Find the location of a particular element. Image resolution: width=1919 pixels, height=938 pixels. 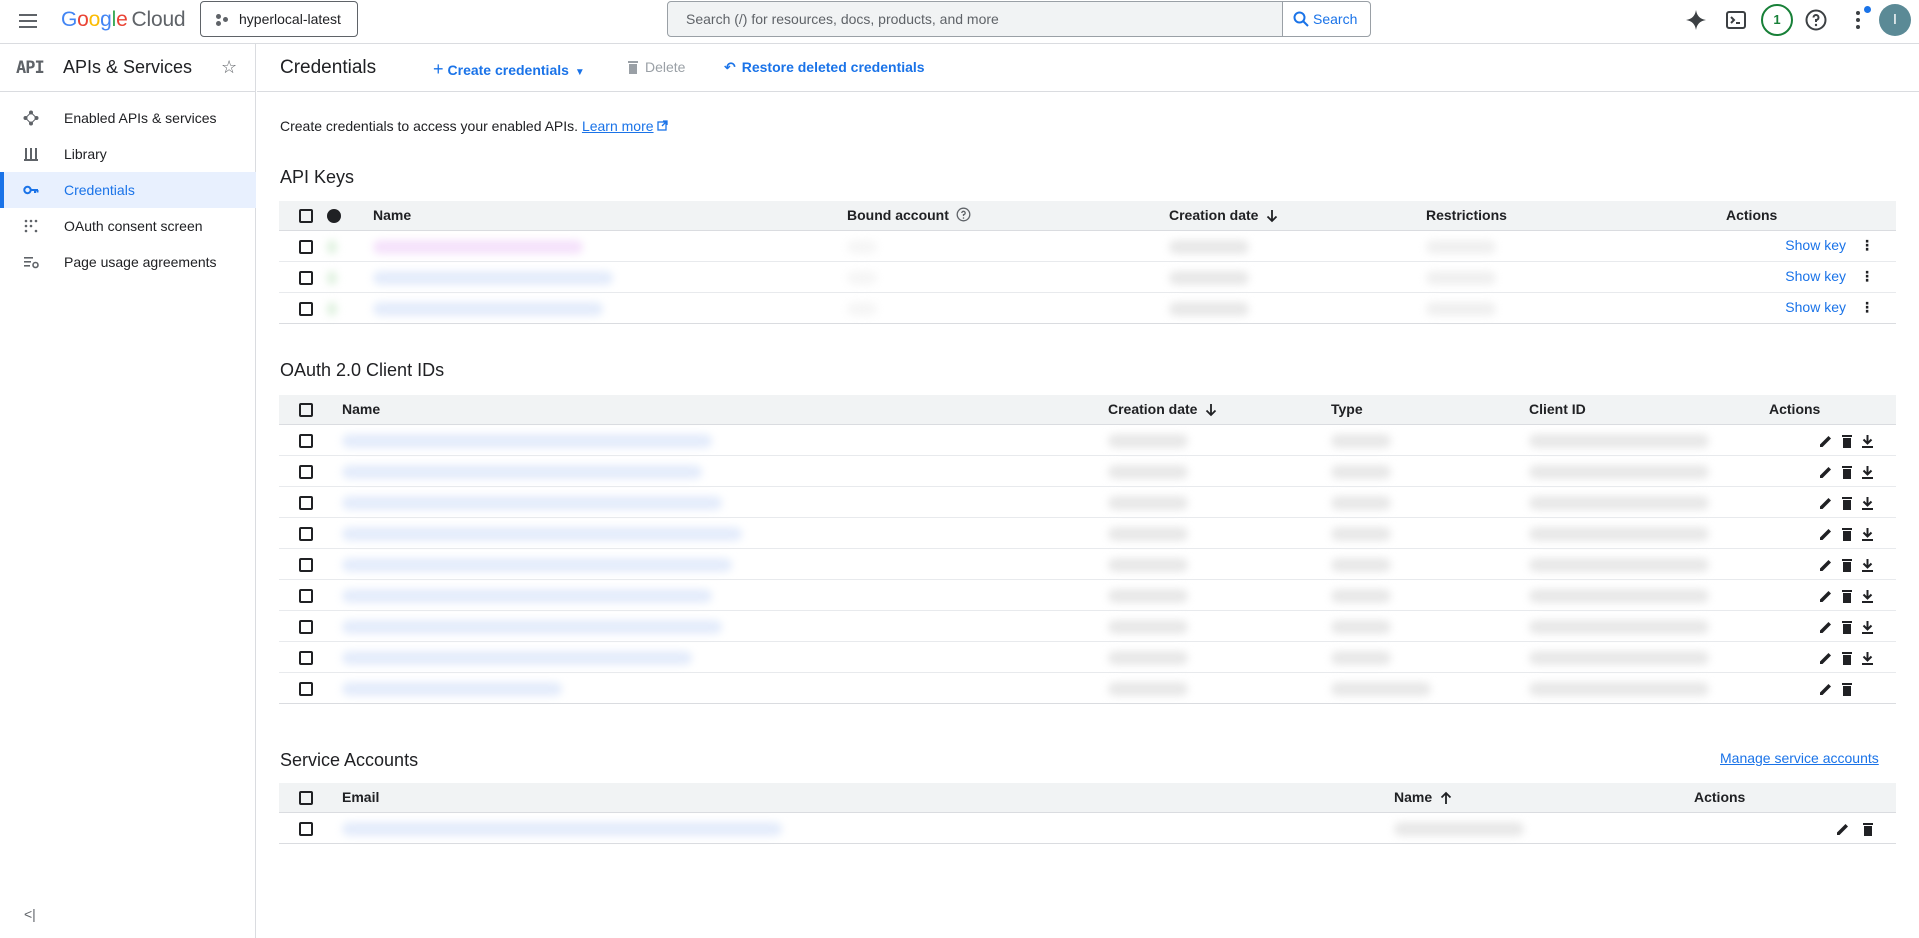

table-row is located at coordinates (1087, 626).